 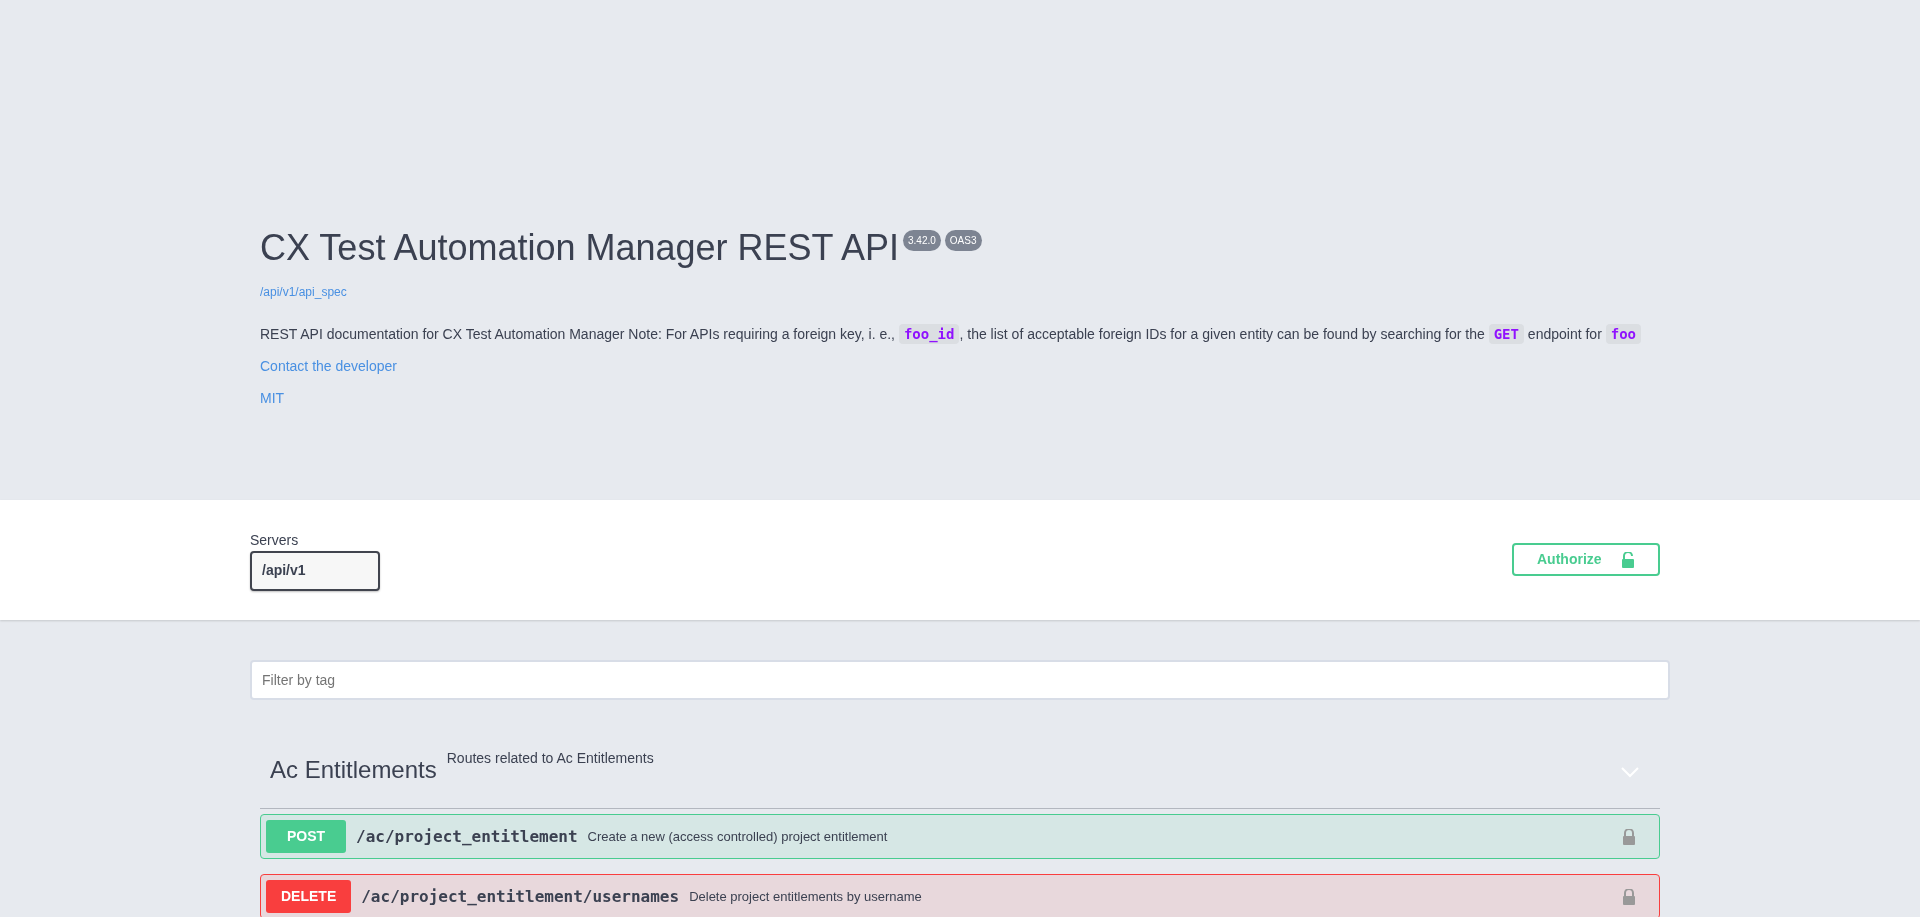 I want to click on method-label: DELETE, so click(x=309, y=896).